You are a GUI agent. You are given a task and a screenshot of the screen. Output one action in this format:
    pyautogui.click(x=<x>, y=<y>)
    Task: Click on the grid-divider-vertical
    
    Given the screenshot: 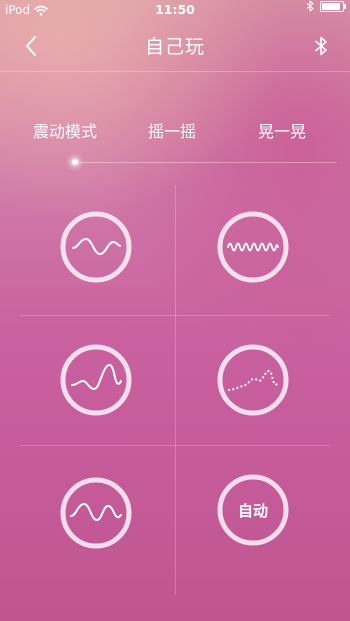 What is the action you would take?
    pyautogui.click(x=175, y=390)
    